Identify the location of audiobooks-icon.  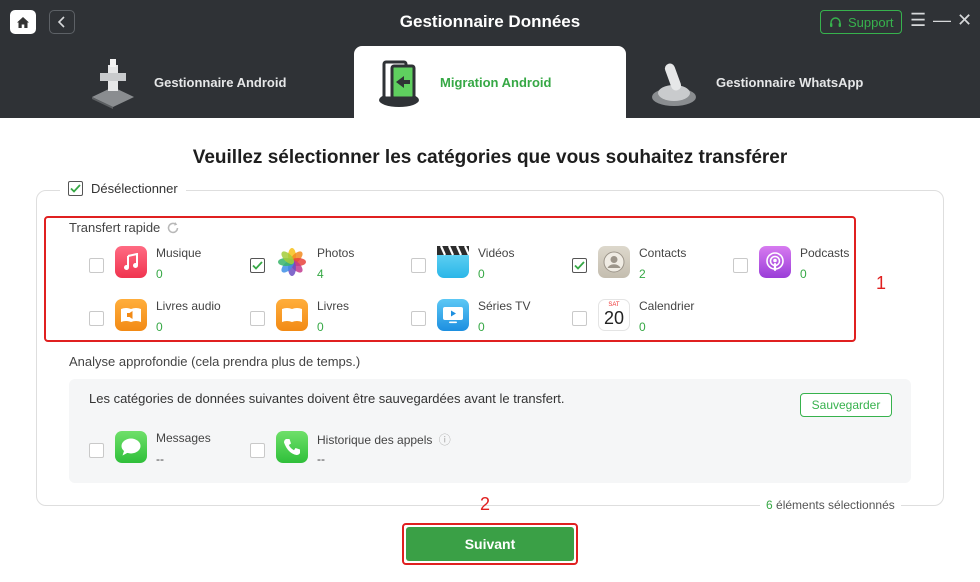
(131, 315).